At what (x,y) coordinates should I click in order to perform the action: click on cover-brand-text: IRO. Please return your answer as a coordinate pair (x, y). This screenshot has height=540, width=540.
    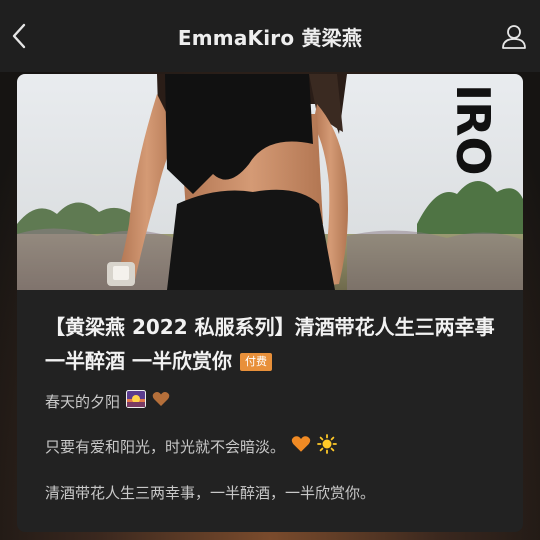
    Looking at the image, I should click on (473, 130).